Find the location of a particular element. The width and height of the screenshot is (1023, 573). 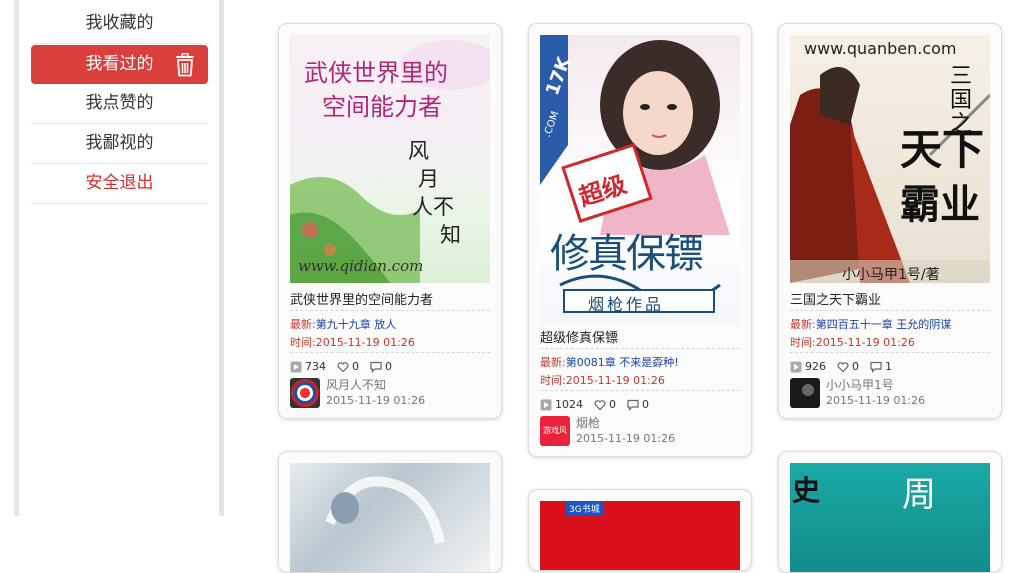

cover-title: 周 is located at coordinates (919, 495).